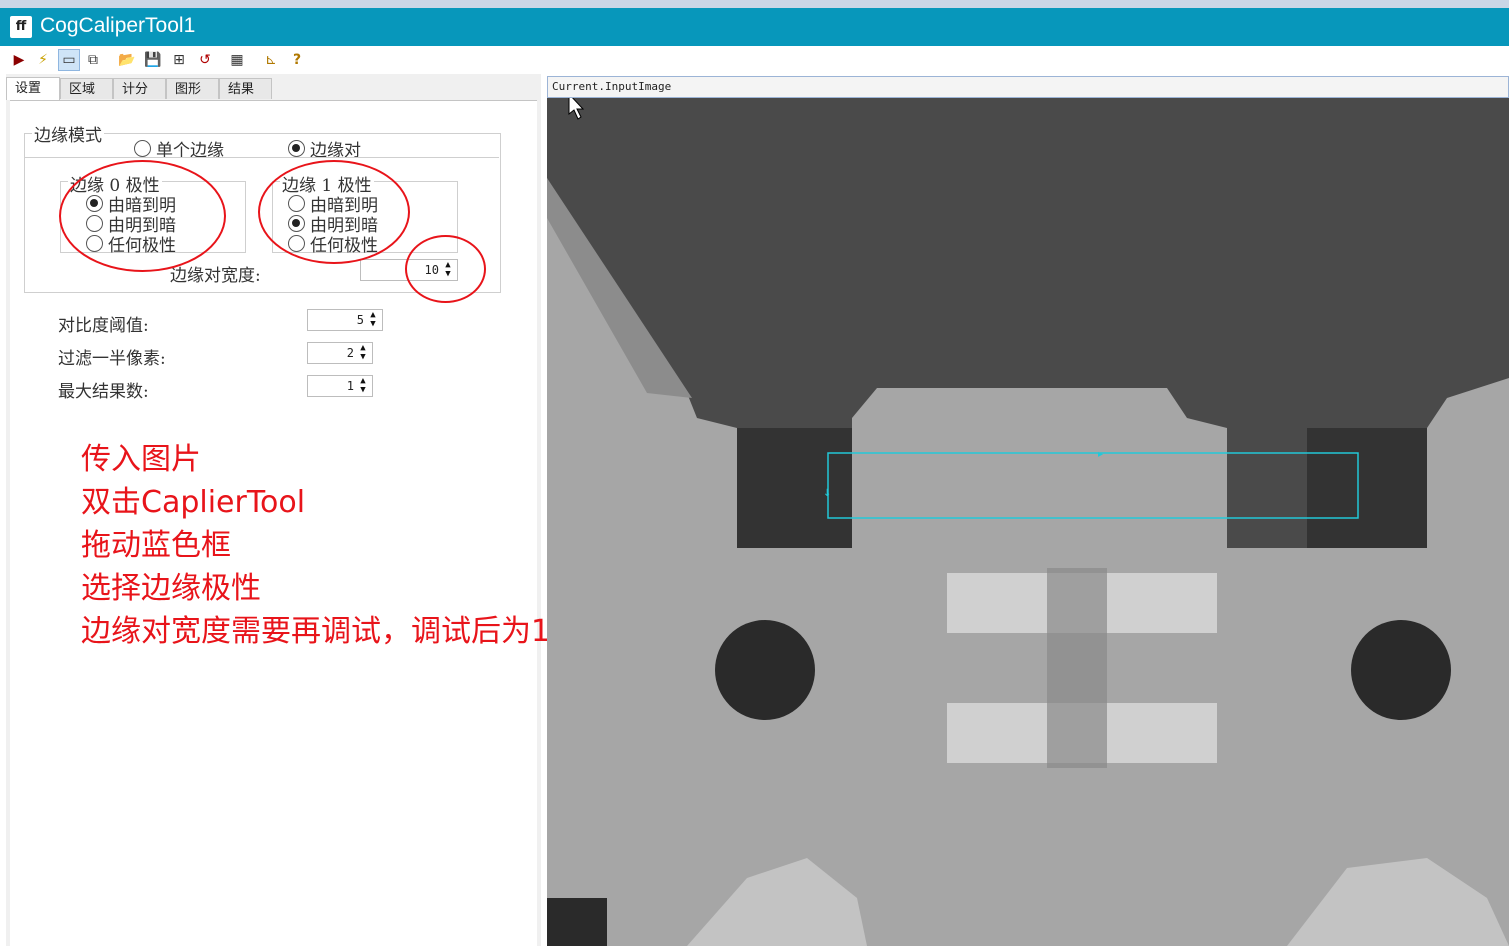  Describe the element at coordinates (340, 386) in the screenshot. I see `max-results-spinner: 1 ▲ ▼` at that location.